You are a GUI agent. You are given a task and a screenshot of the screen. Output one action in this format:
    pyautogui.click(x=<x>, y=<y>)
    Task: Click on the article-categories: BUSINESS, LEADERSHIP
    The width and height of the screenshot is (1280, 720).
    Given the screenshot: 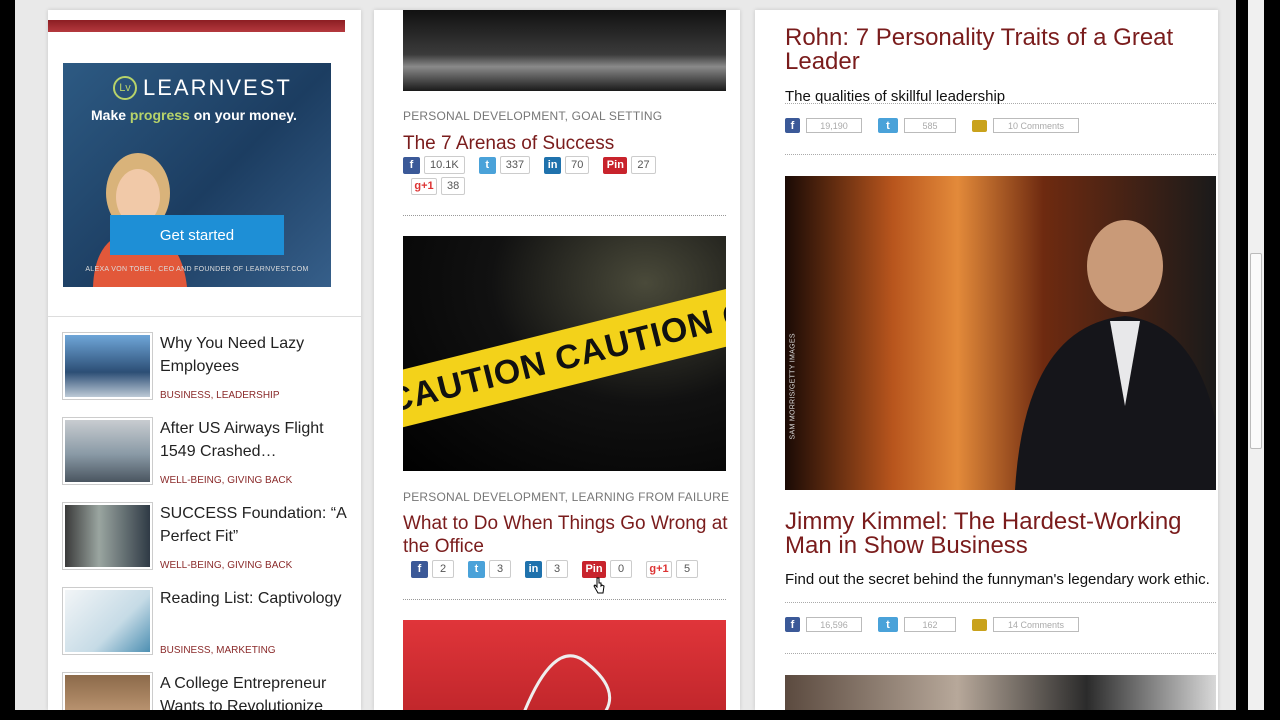 What is the action you would take?
    pyautogui.click(x=219, y=395)
    